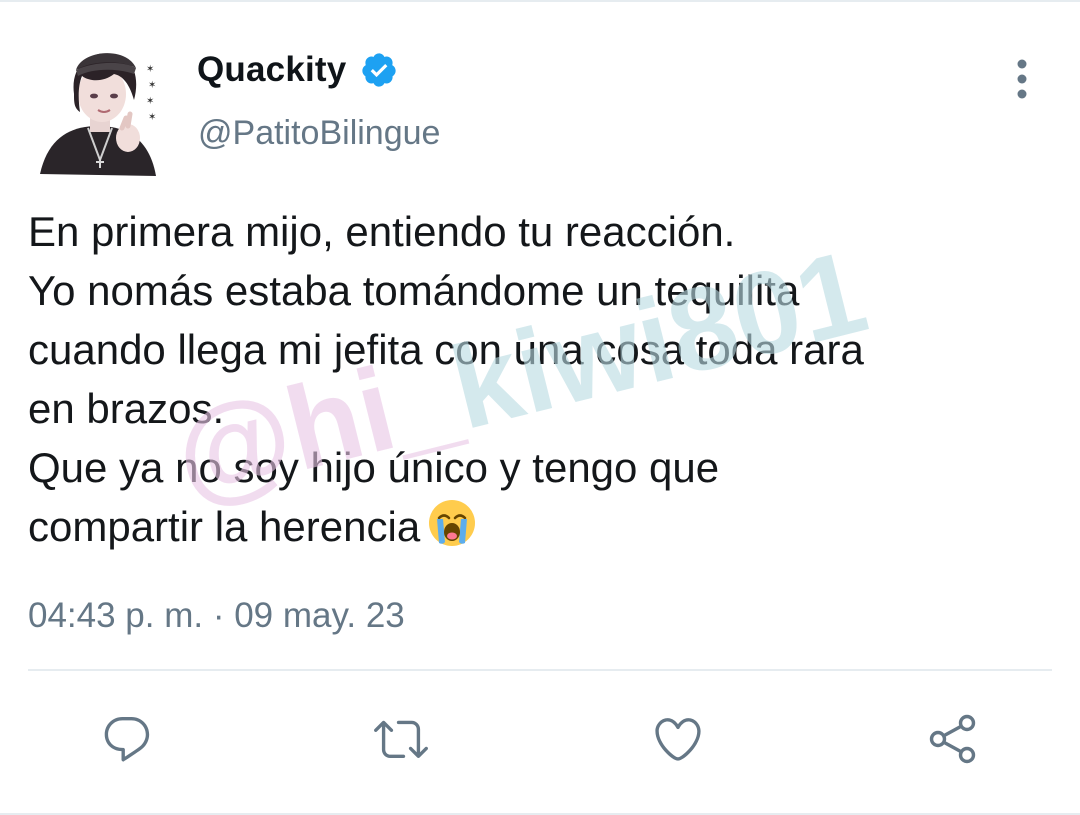  What do you see at coordinates (543, 526) in the screenshot?
I see `tweet-text-last-line: compartir la herencia` at bounding box center [543, 526].